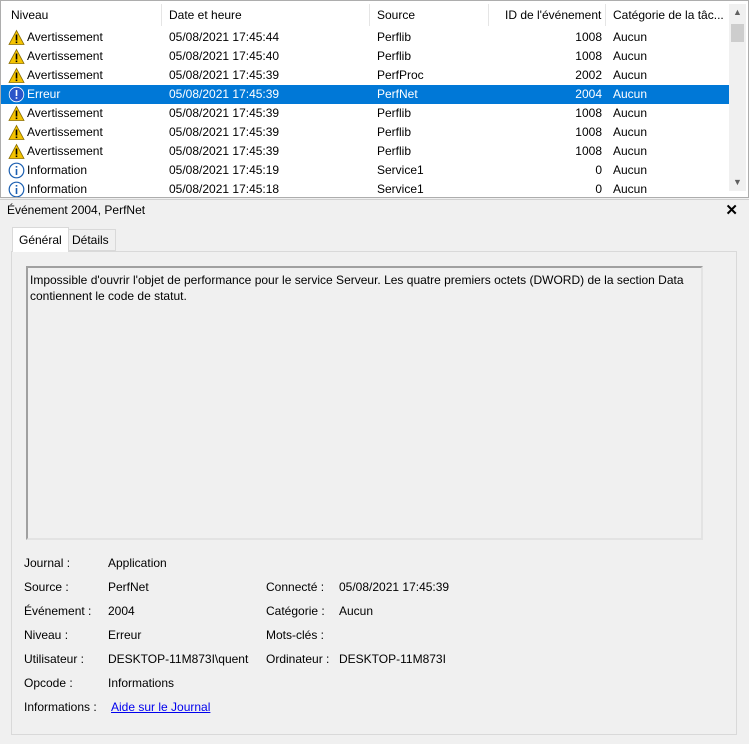 The height and width of the screenshot is (744, 749). What do you see at coordinates (737, 182) in the screenshot?
I see `scroll-down-icon: ▼` at bounding box center [737, 182].